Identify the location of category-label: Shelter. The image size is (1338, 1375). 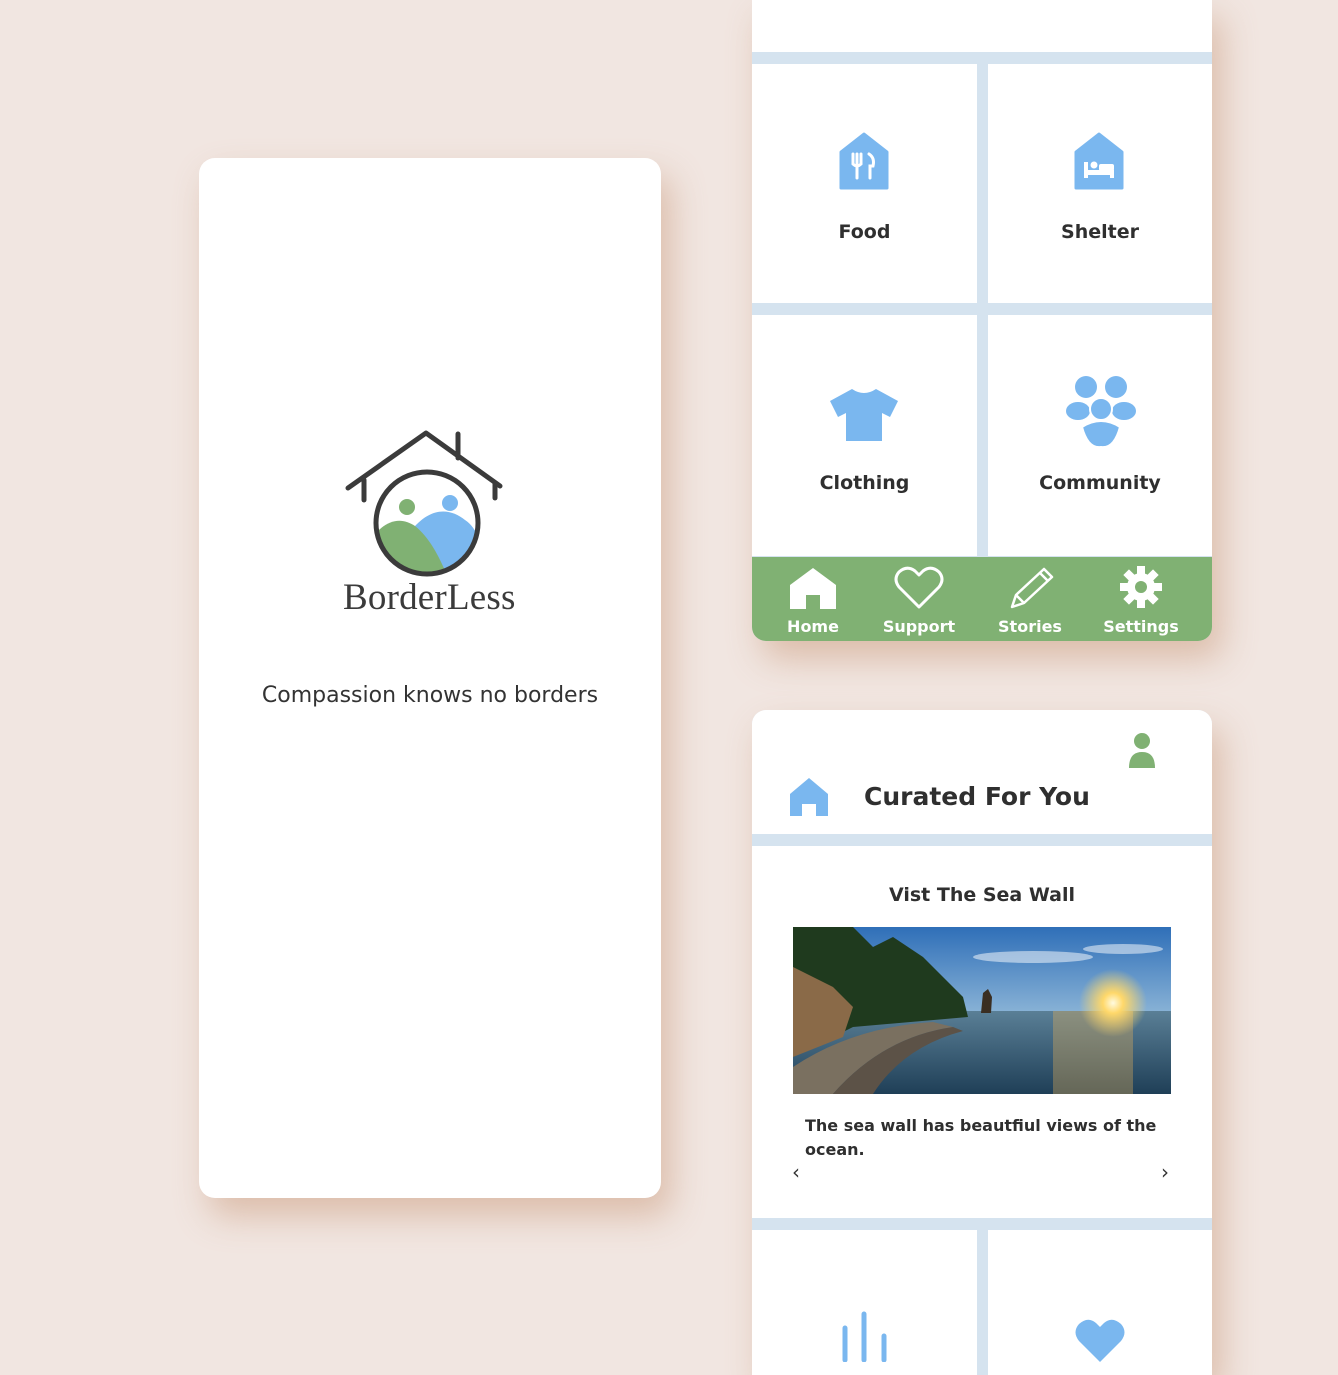
(1100, 232).